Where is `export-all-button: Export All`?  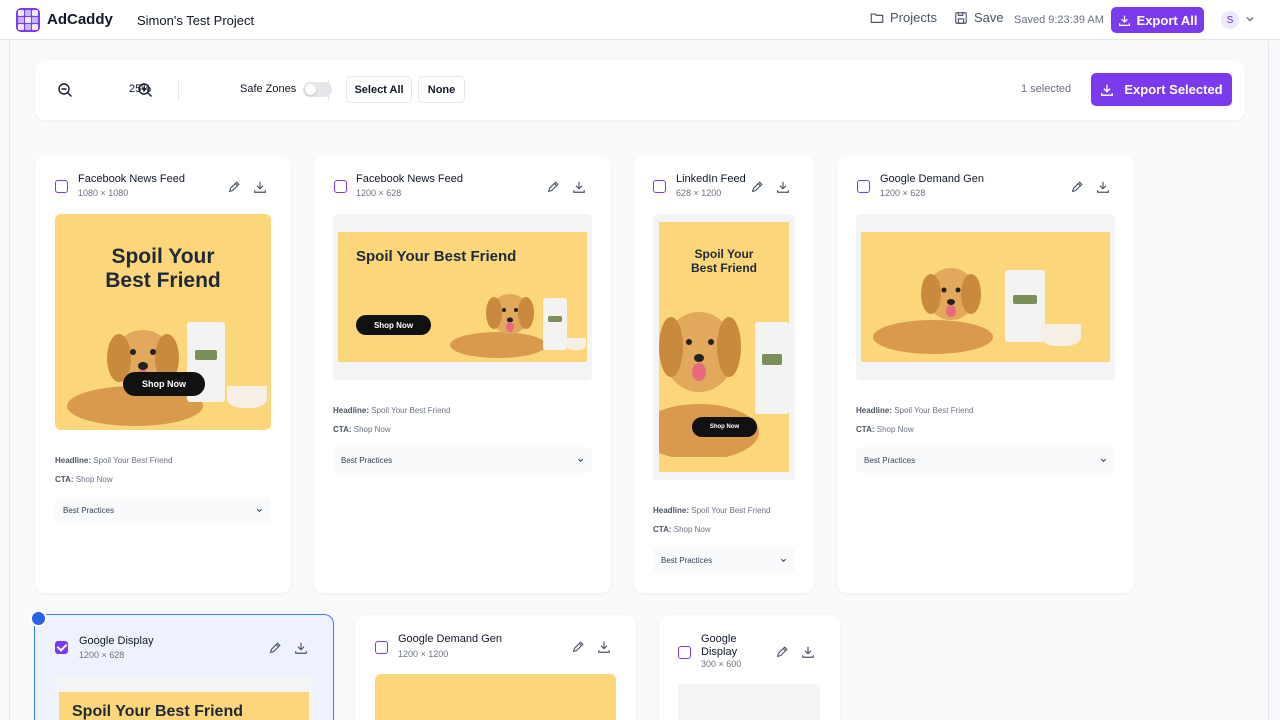
export-all-button: Export All is located at coordinates (1157, 20).